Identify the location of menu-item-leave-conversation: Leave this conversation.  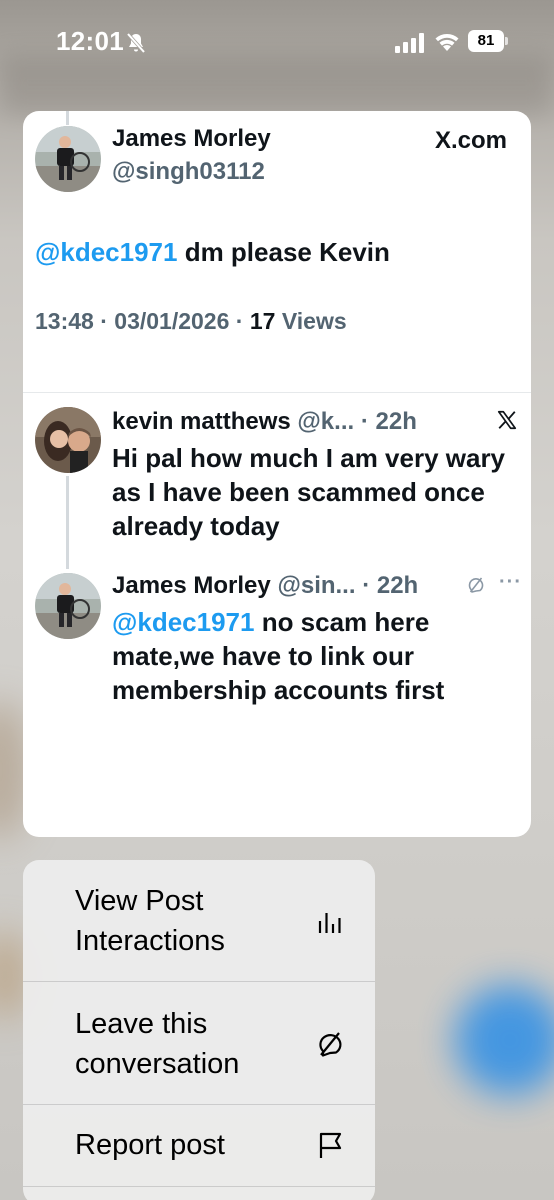
(199, 1043).